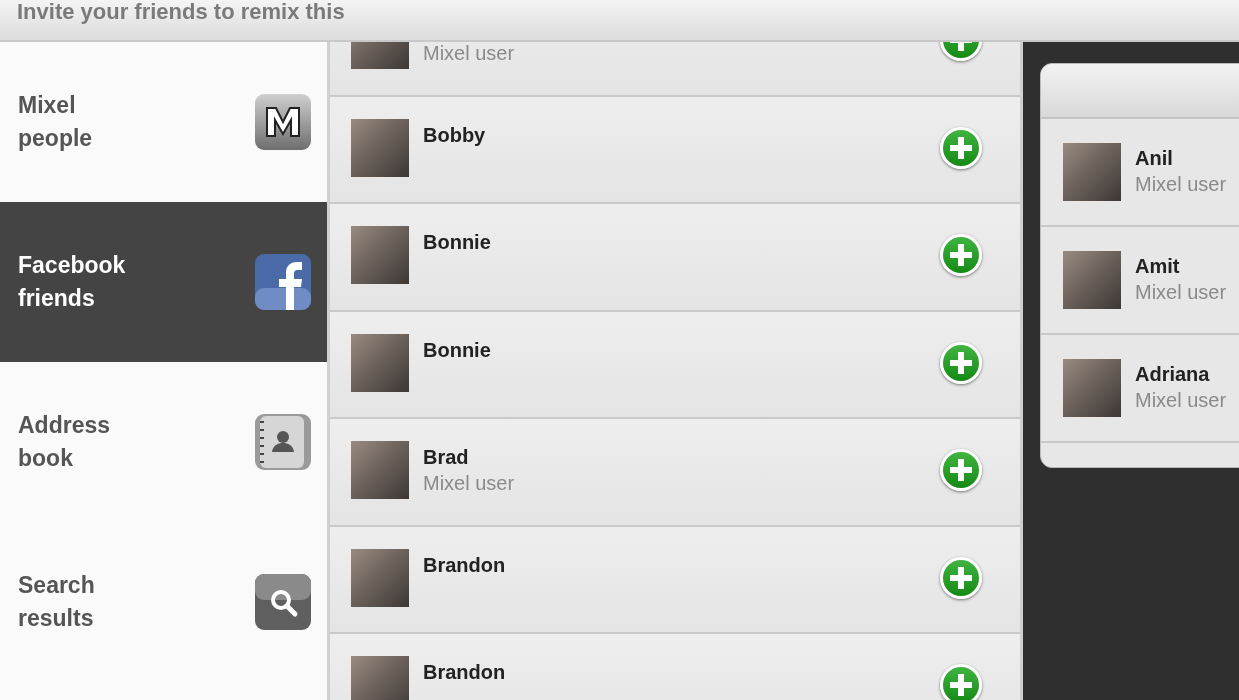  What do you see at coordinates (1154, 158) in the screenshot?
I see `friend-name: Anil` at bounding box center [1154, 158].